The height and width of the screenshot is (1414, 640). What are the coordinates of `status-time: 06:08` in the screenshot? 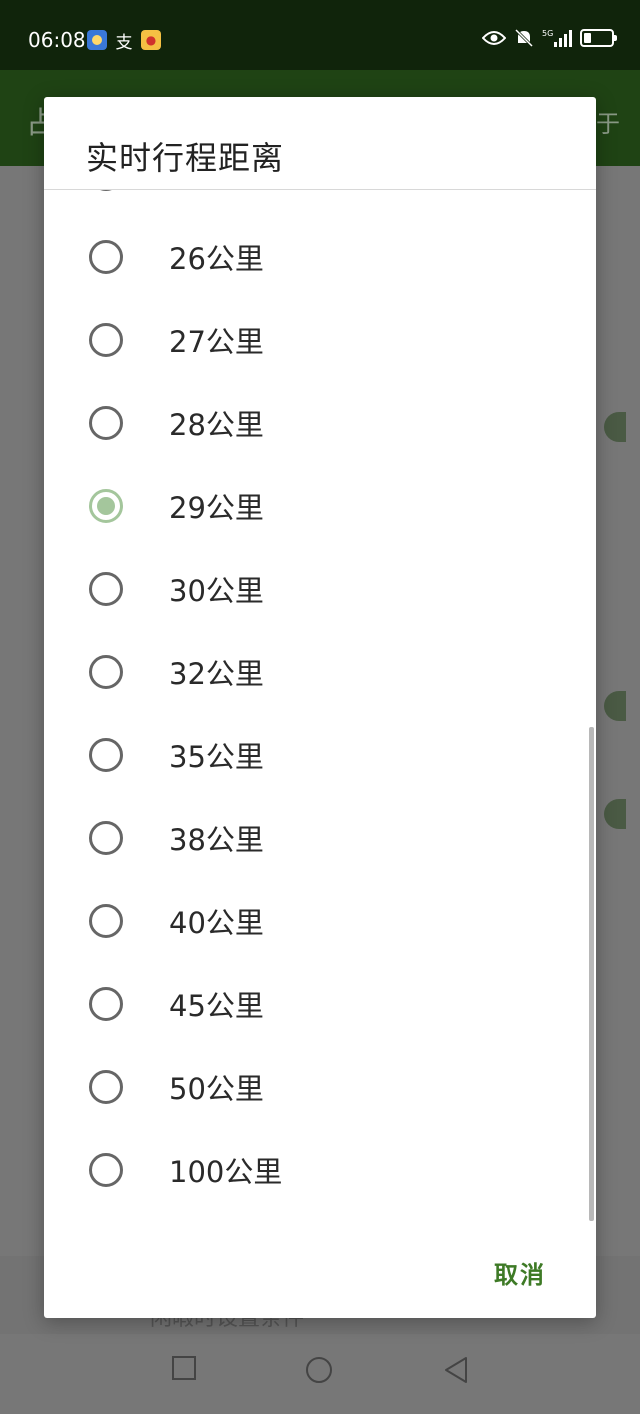 It's located at (57, 40).